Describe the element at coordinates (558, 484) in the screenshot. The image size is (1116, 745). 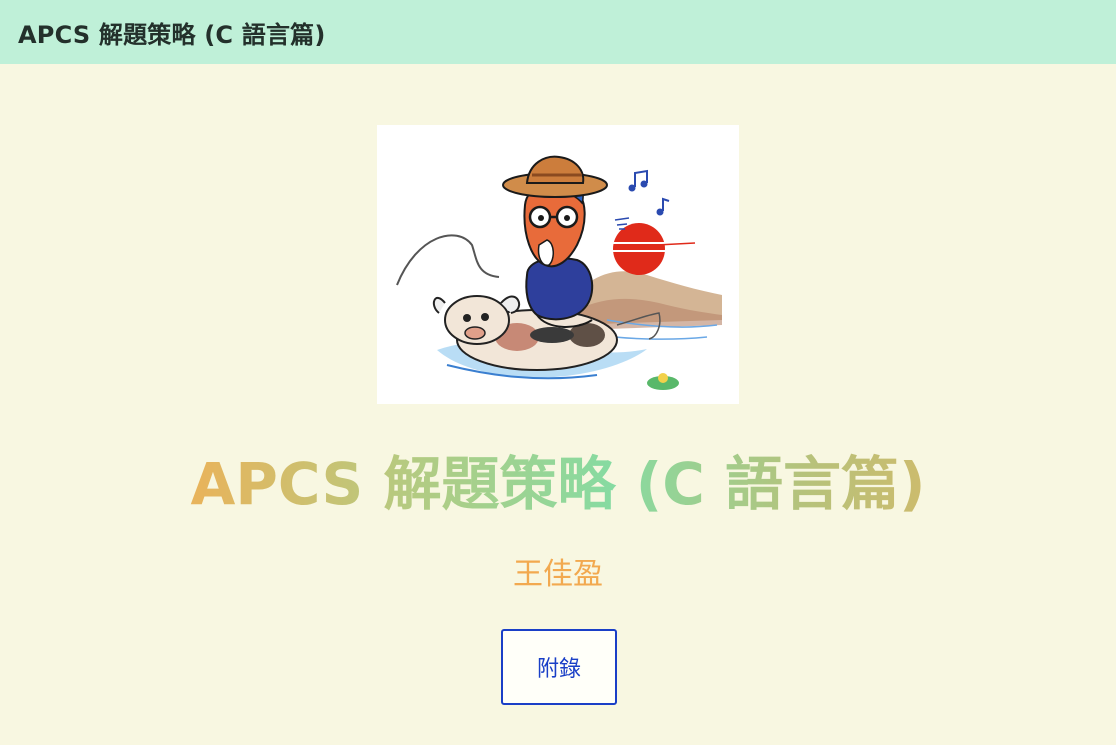
I see `book-title: APCS 解題策略 (C 語言篇)` at that location.